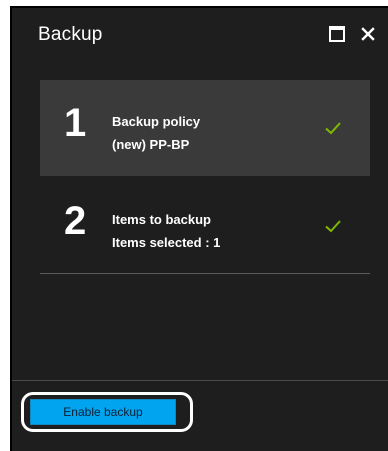 The width and height of the screenshot is (388, 451). Describe the element at coordinates (161, 219) in the screenshot. I see `step-title: Items to backup` at that location.